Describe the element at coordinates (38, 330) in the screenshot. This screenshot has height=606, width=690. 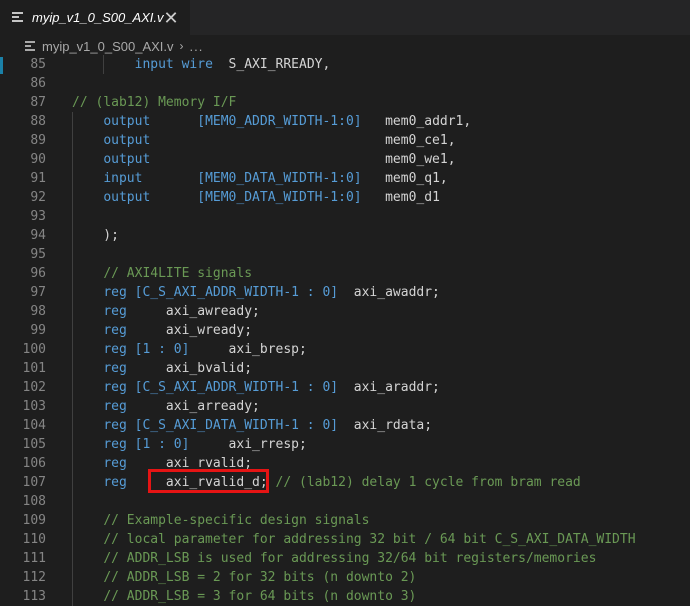
I see `line-number: 99` at that location.